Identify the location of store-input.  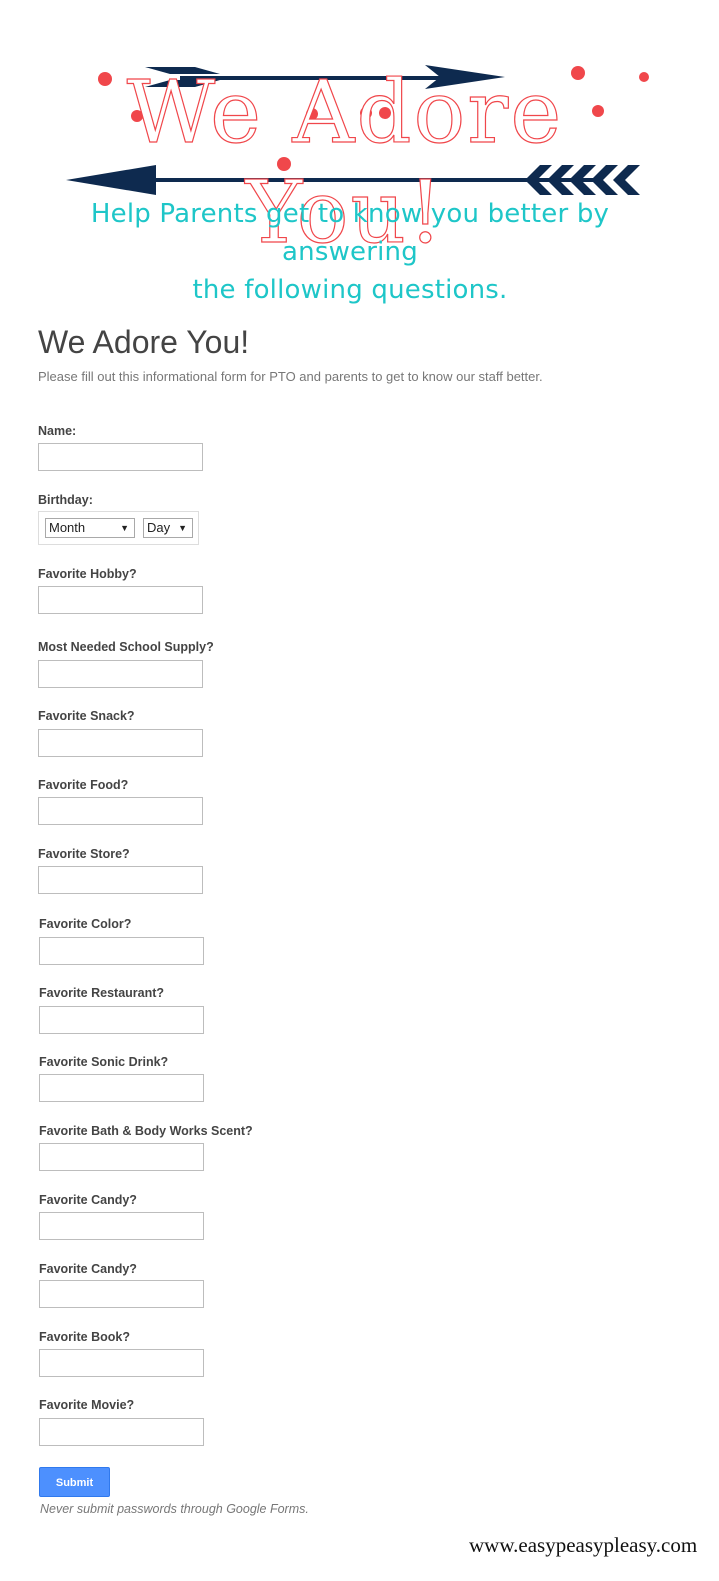
(120, 880).